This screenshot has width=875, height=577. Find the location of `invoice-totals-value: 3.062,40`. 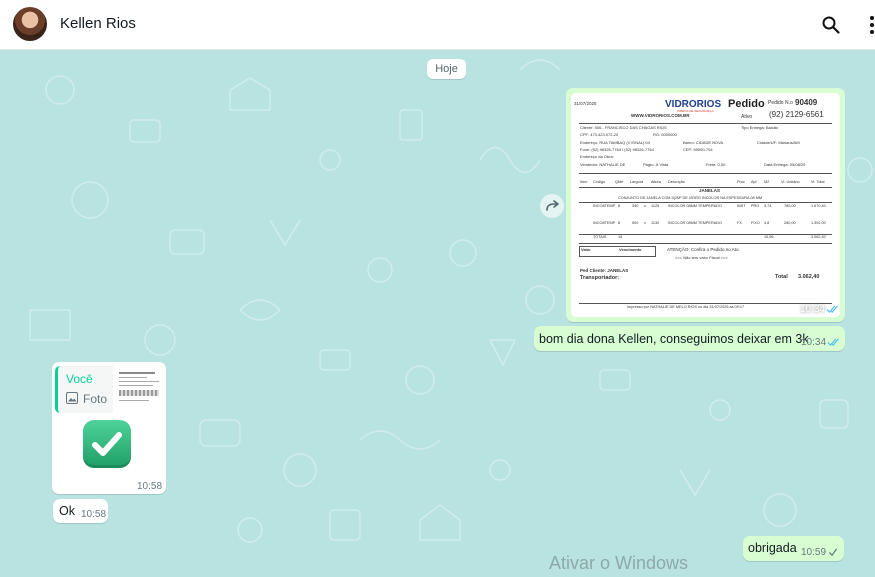

invoice-totals-value: 3.062,40 is located at coordinates (818, 237).